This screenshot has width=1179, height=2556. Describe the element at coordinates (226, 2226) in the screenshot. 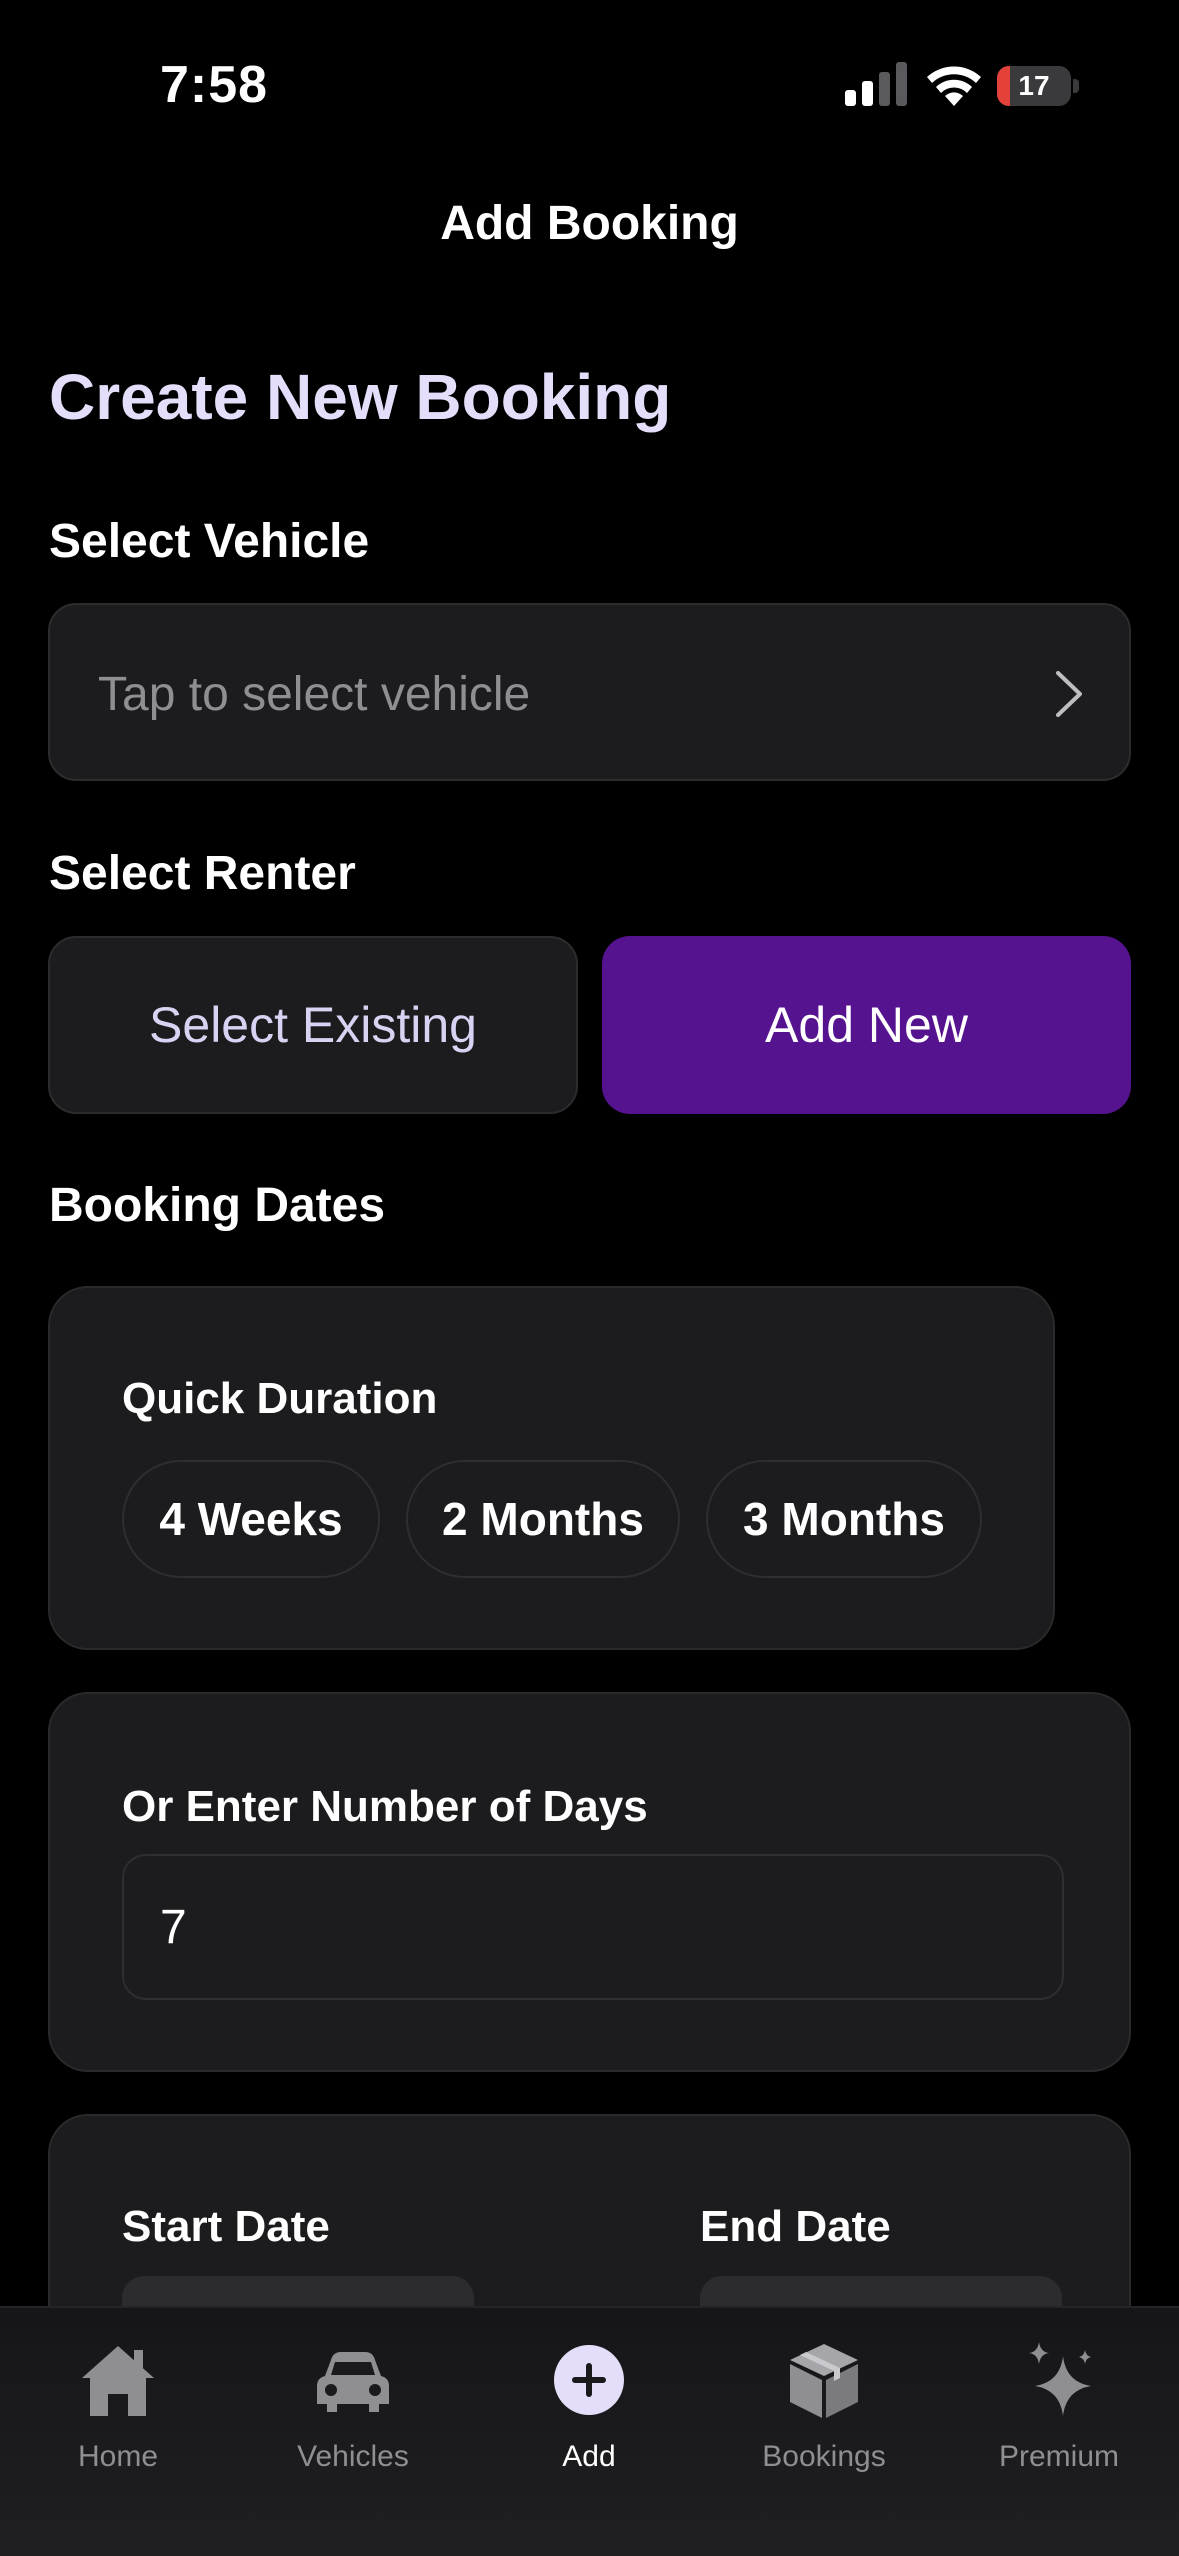

I see `start-date-label: Start Date` at that location.